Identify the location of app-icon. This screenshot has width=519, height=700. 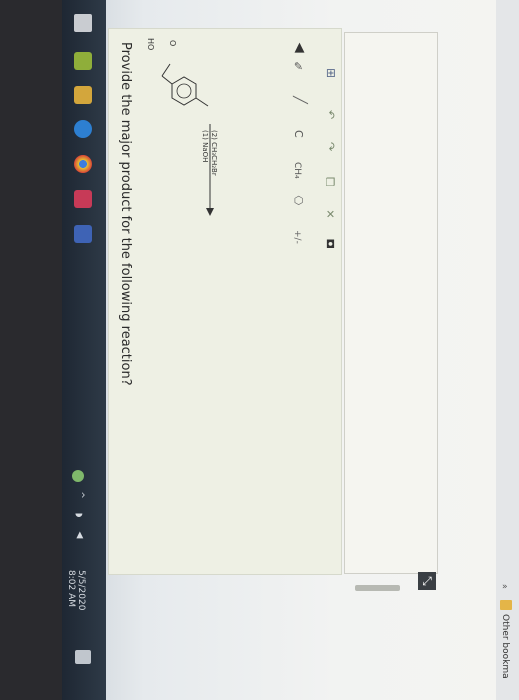
(83, 199).